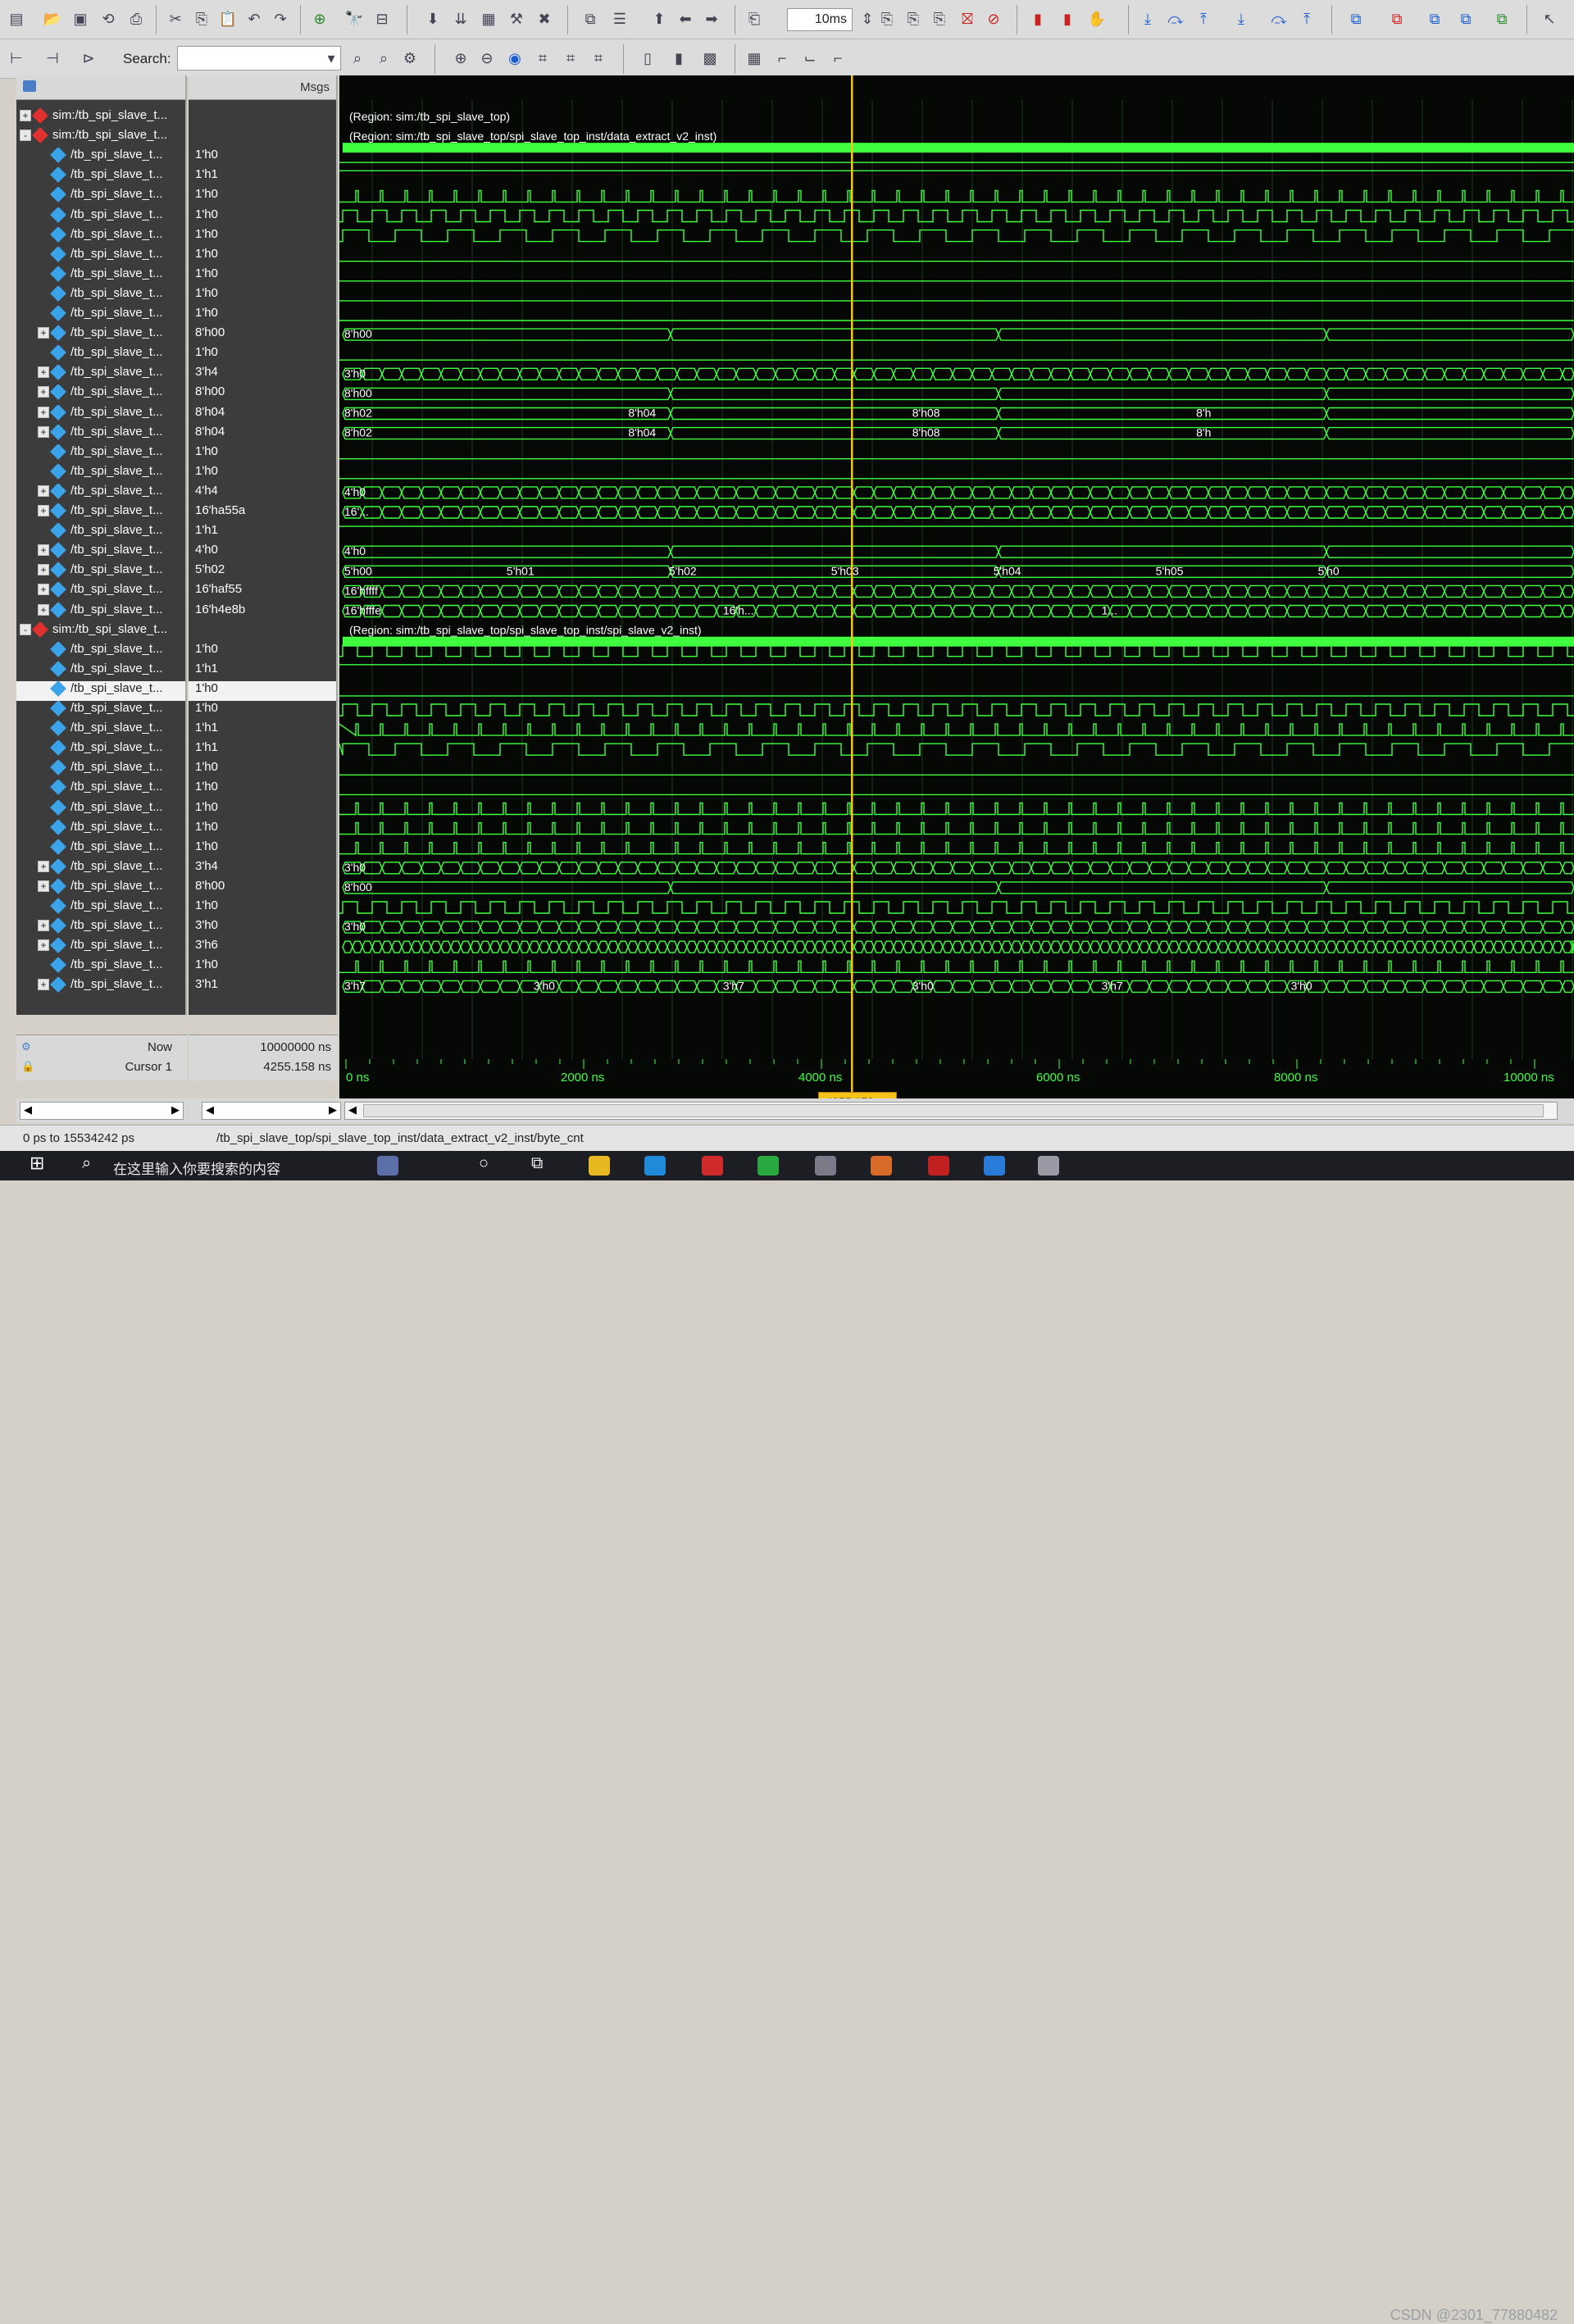 This screenshot has height=2324, width=1574. Describe the element at coordinates (678, 59) in the screenshot. I see `edge-next-icon: ▮` at that location.